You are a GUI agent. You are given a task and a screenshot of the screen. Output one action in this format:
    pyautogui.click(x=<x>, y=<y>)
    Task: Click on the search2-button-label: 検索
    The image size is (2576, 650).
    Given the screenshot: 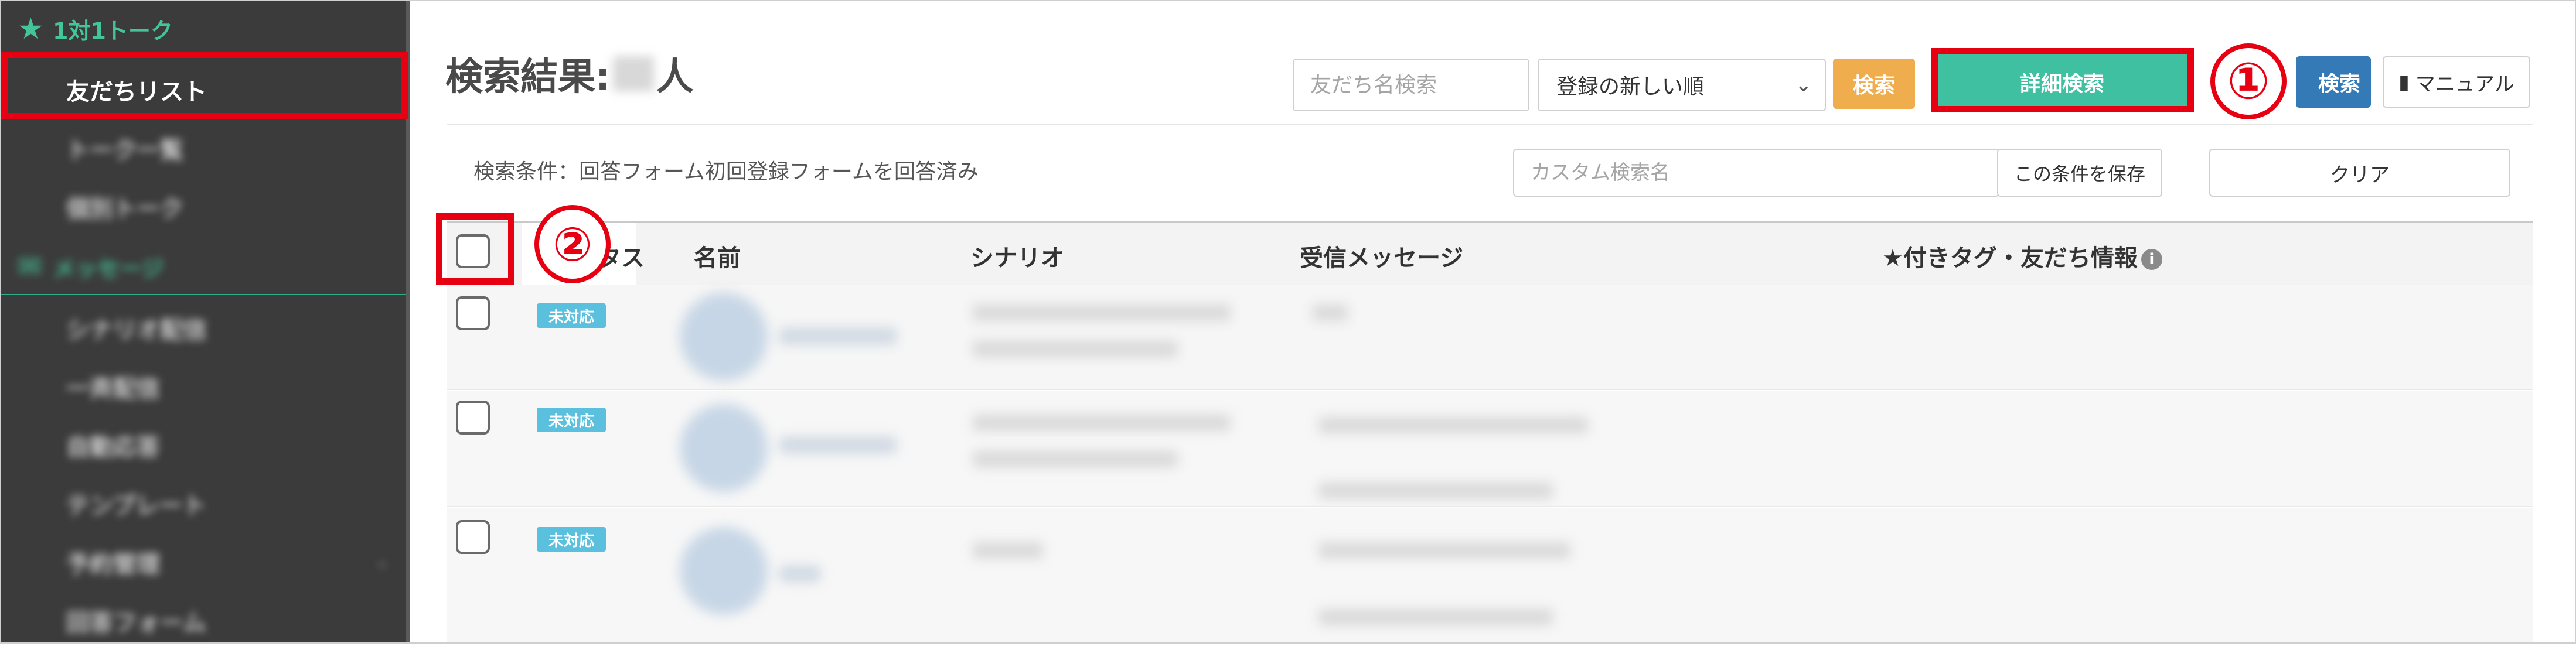 What is the action you would take?
    pyautogui.click(x=2339, y=84)
    